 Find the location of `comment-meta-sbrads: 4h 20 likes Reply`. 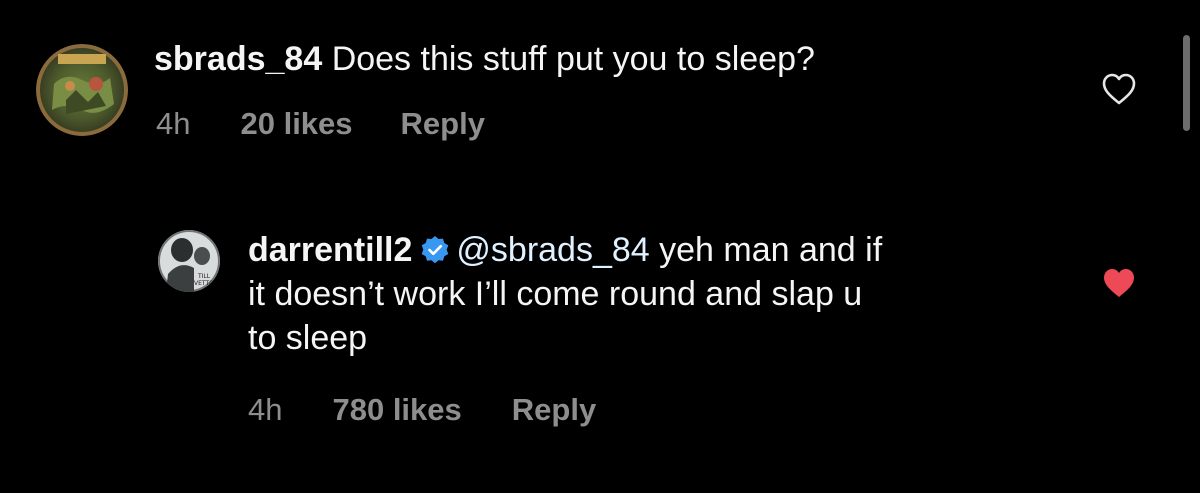

comment-meta-sbrads: 4h 20 likes Reply is located at coordinates (320, 124).